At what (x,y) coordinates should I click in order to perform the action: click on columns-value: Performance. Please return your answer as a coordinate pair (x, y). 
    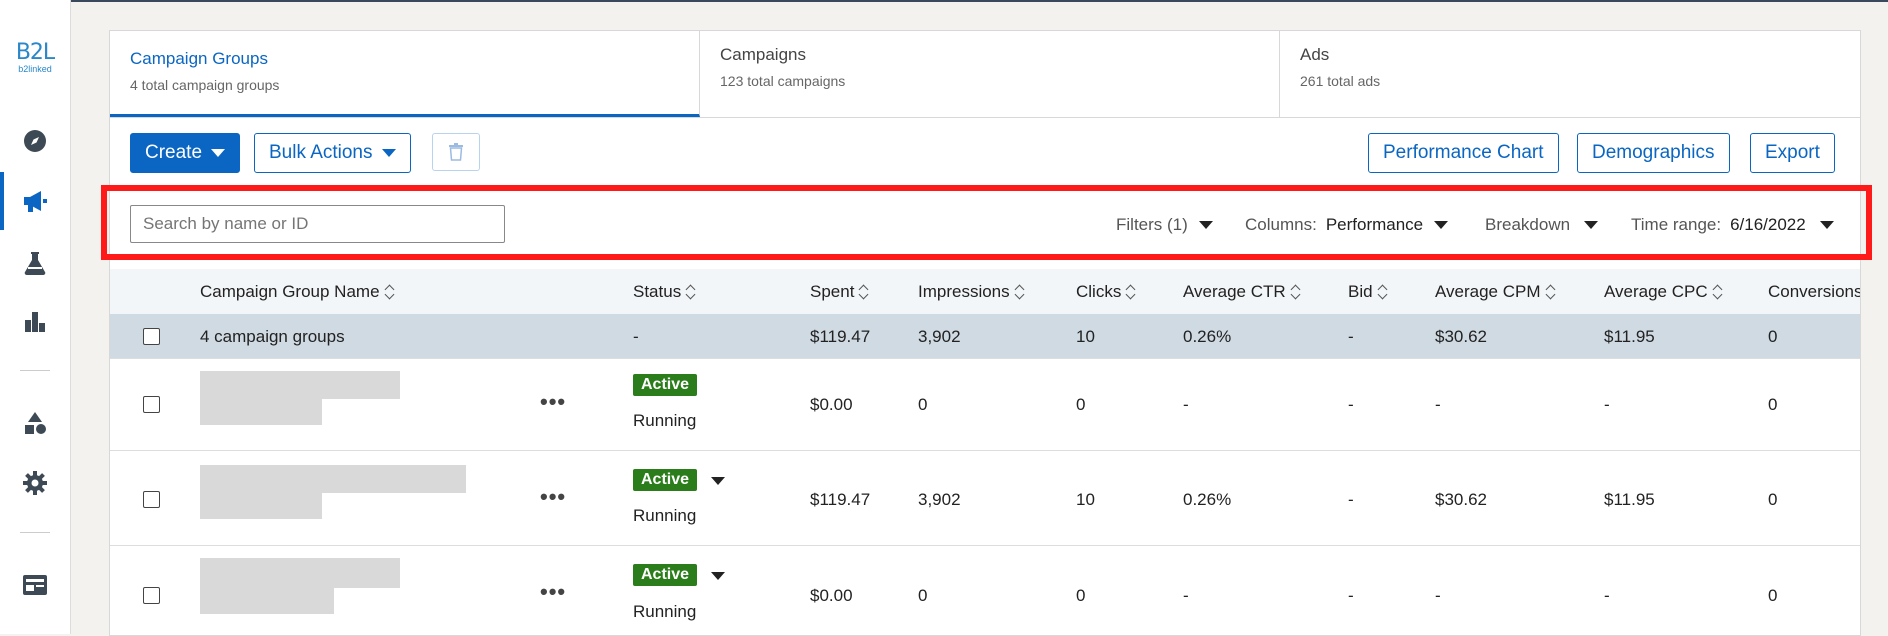
    Looking at the image, I should click on (1374, 224).